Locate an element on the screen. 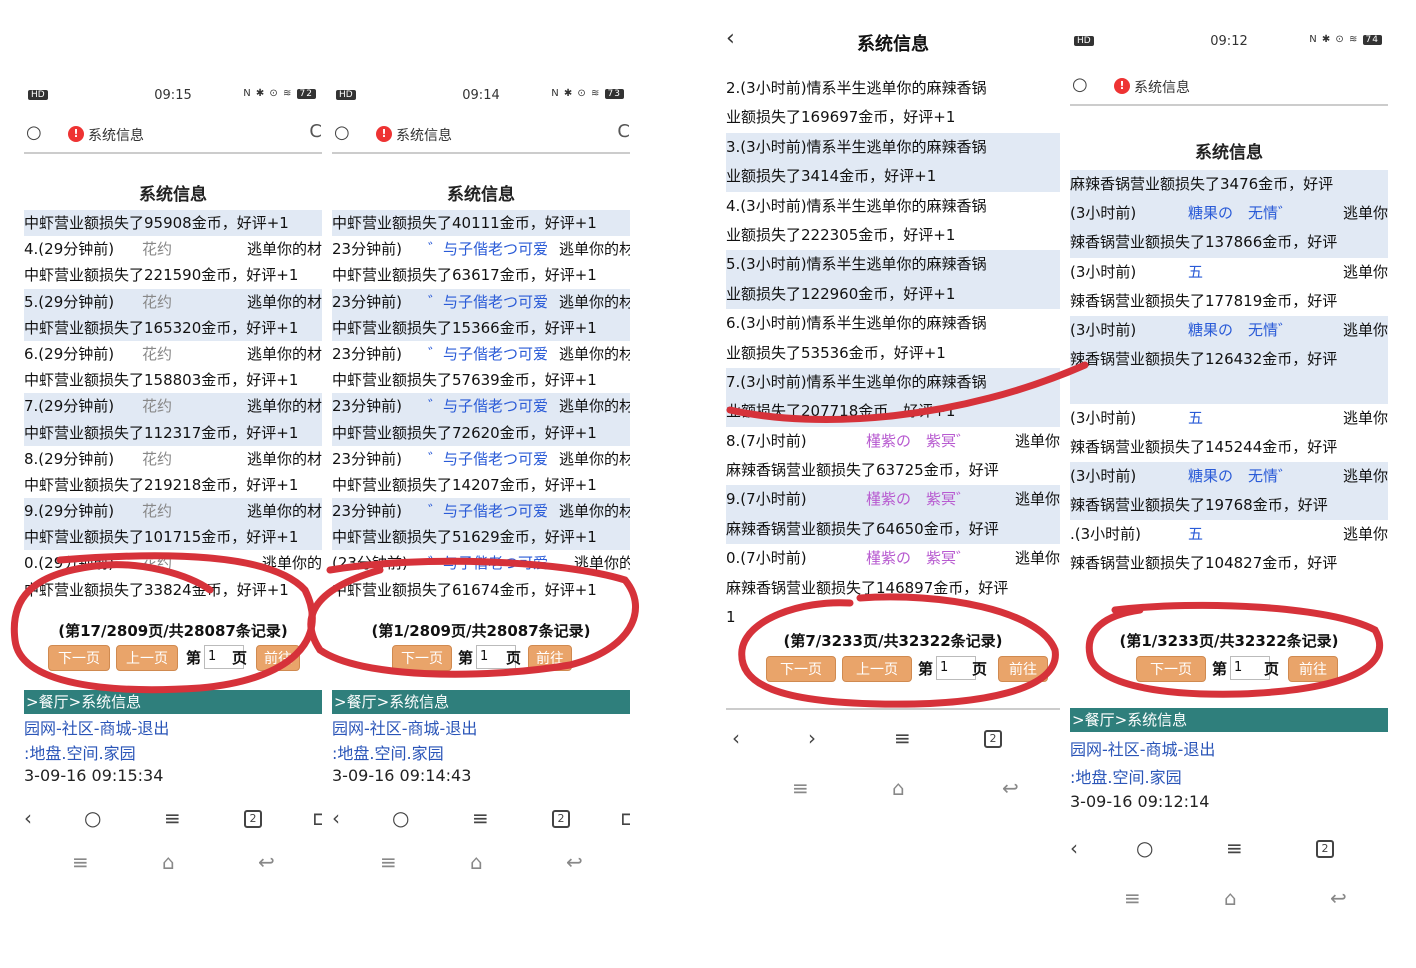 The height and width of the screenshot is (968, 1416). list-item: 辣香锅营业额损失了177819金币，好评 is located at coordinates (1229, 301).